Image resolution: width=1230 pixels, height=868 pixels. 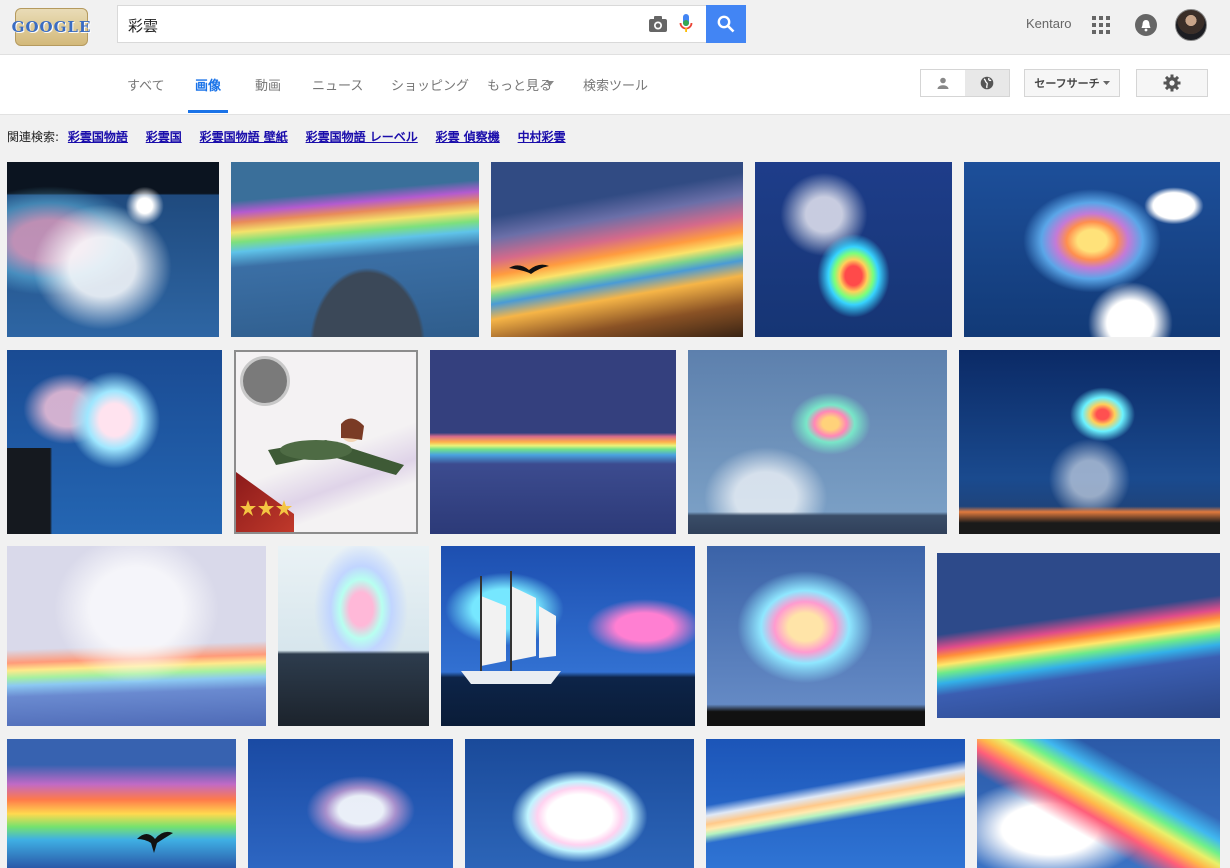 I want to click on top-bar: GOOGLE Kentaro, so click(x=615, y=27).